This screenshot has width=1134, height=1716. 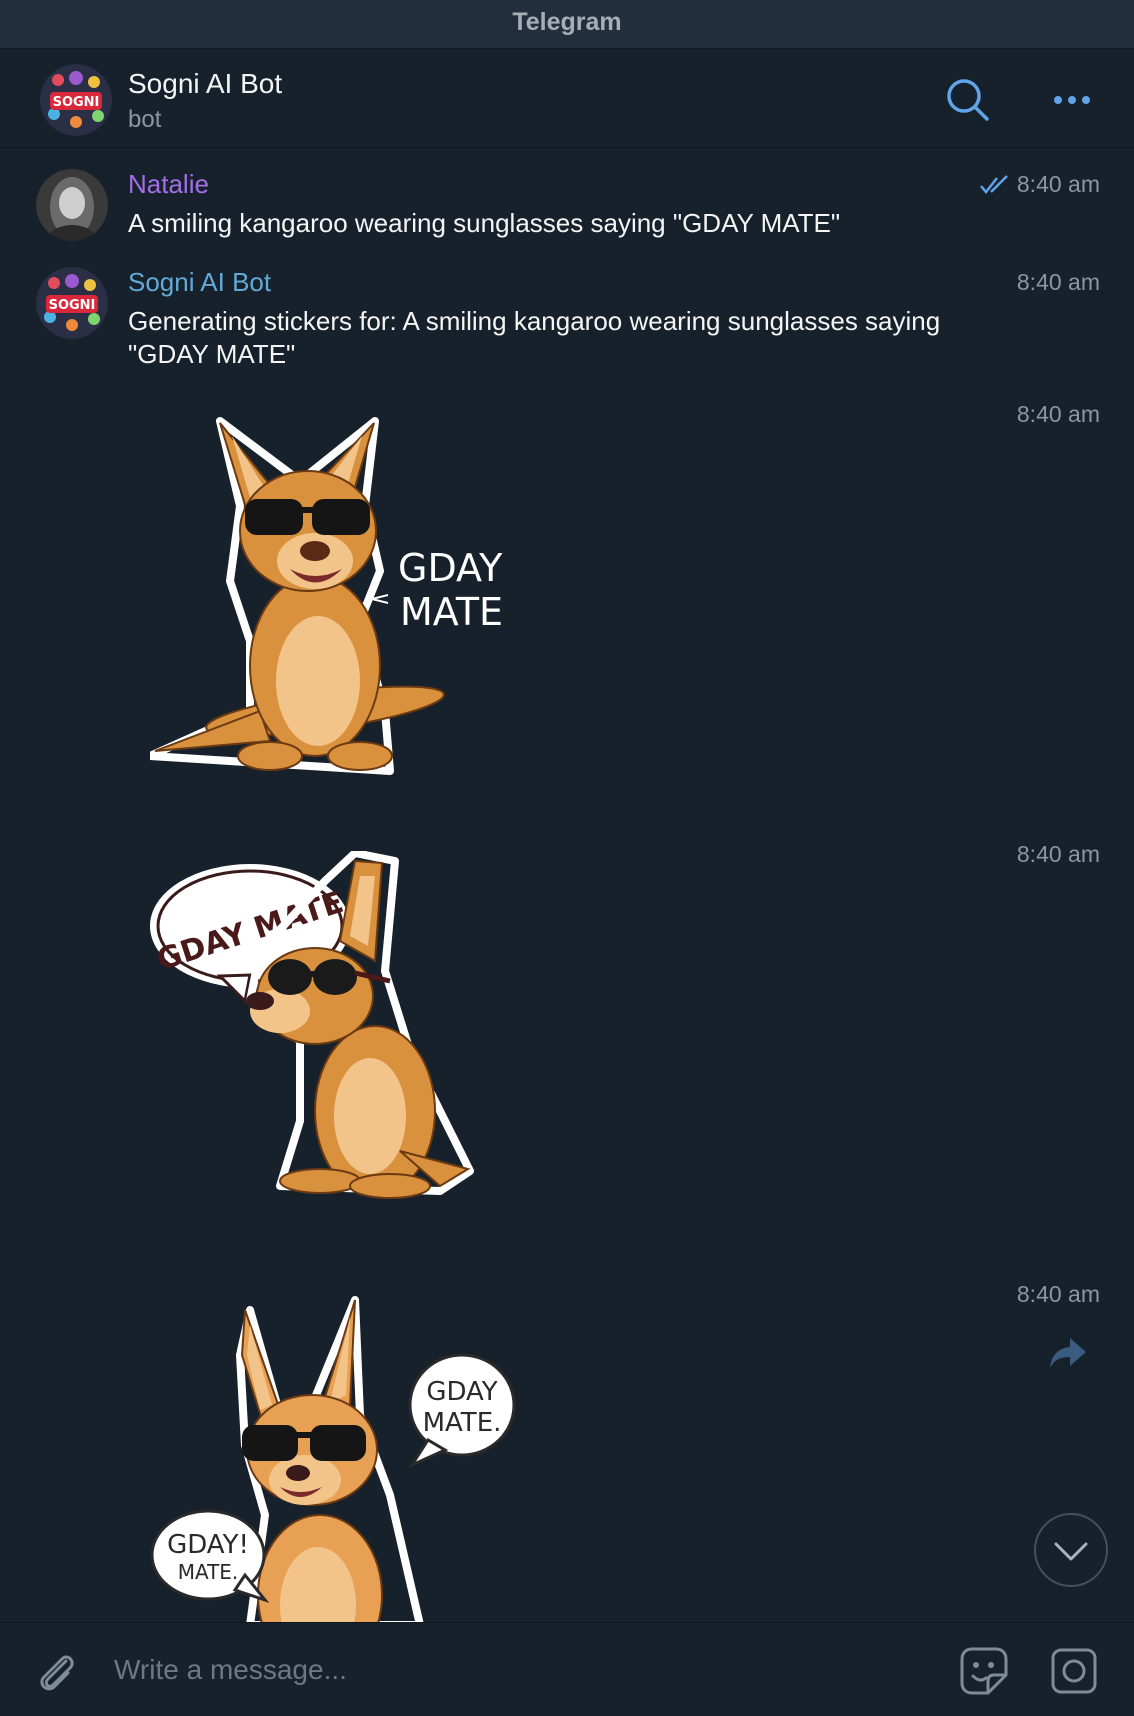 I want to click on chat-header: SOGNI Sogni AI Bot bot, so click(x=567, y=99).